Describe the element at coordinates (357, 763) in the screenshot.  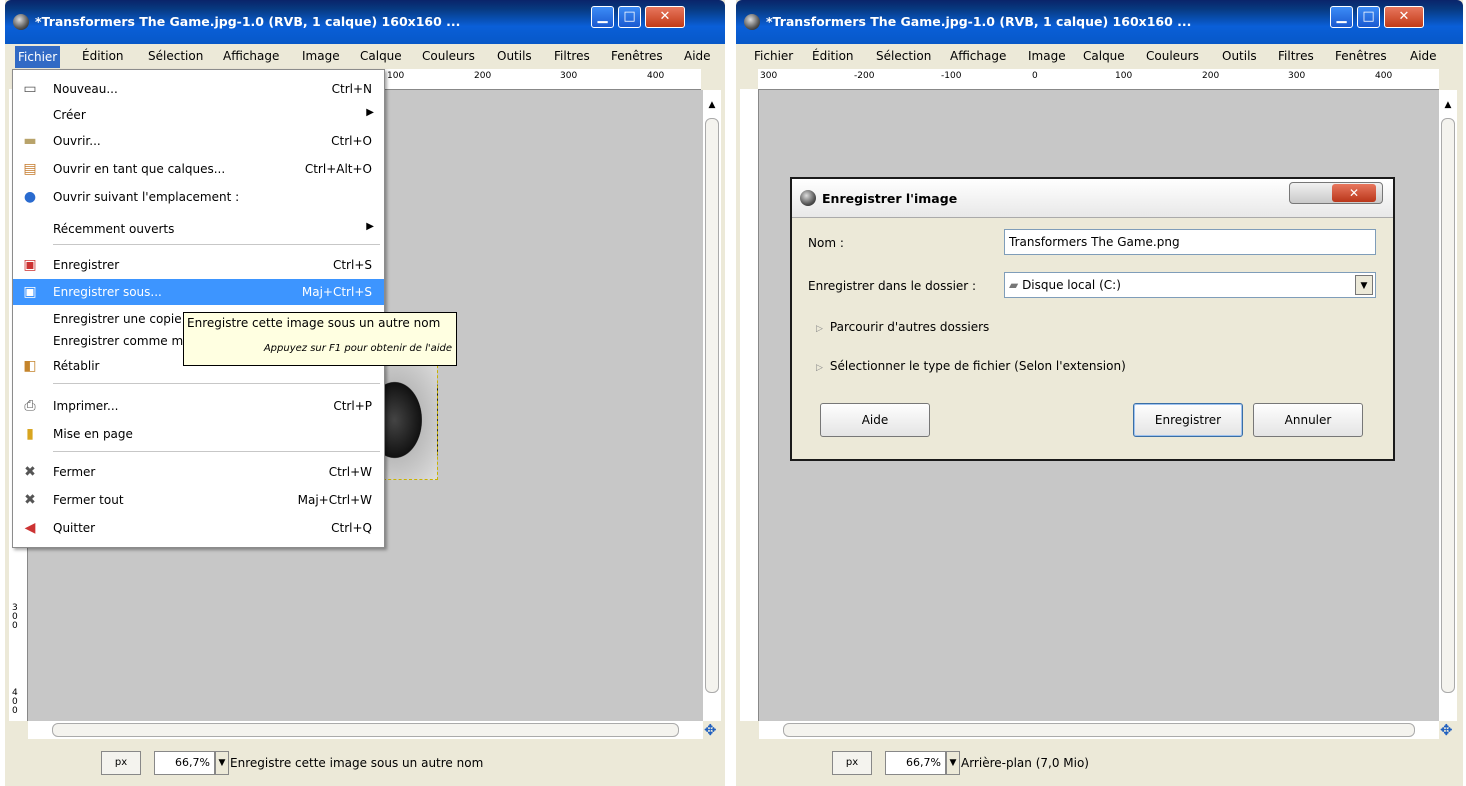
I see `status-message: Enregistre cette image sous un autre nom` at that location.